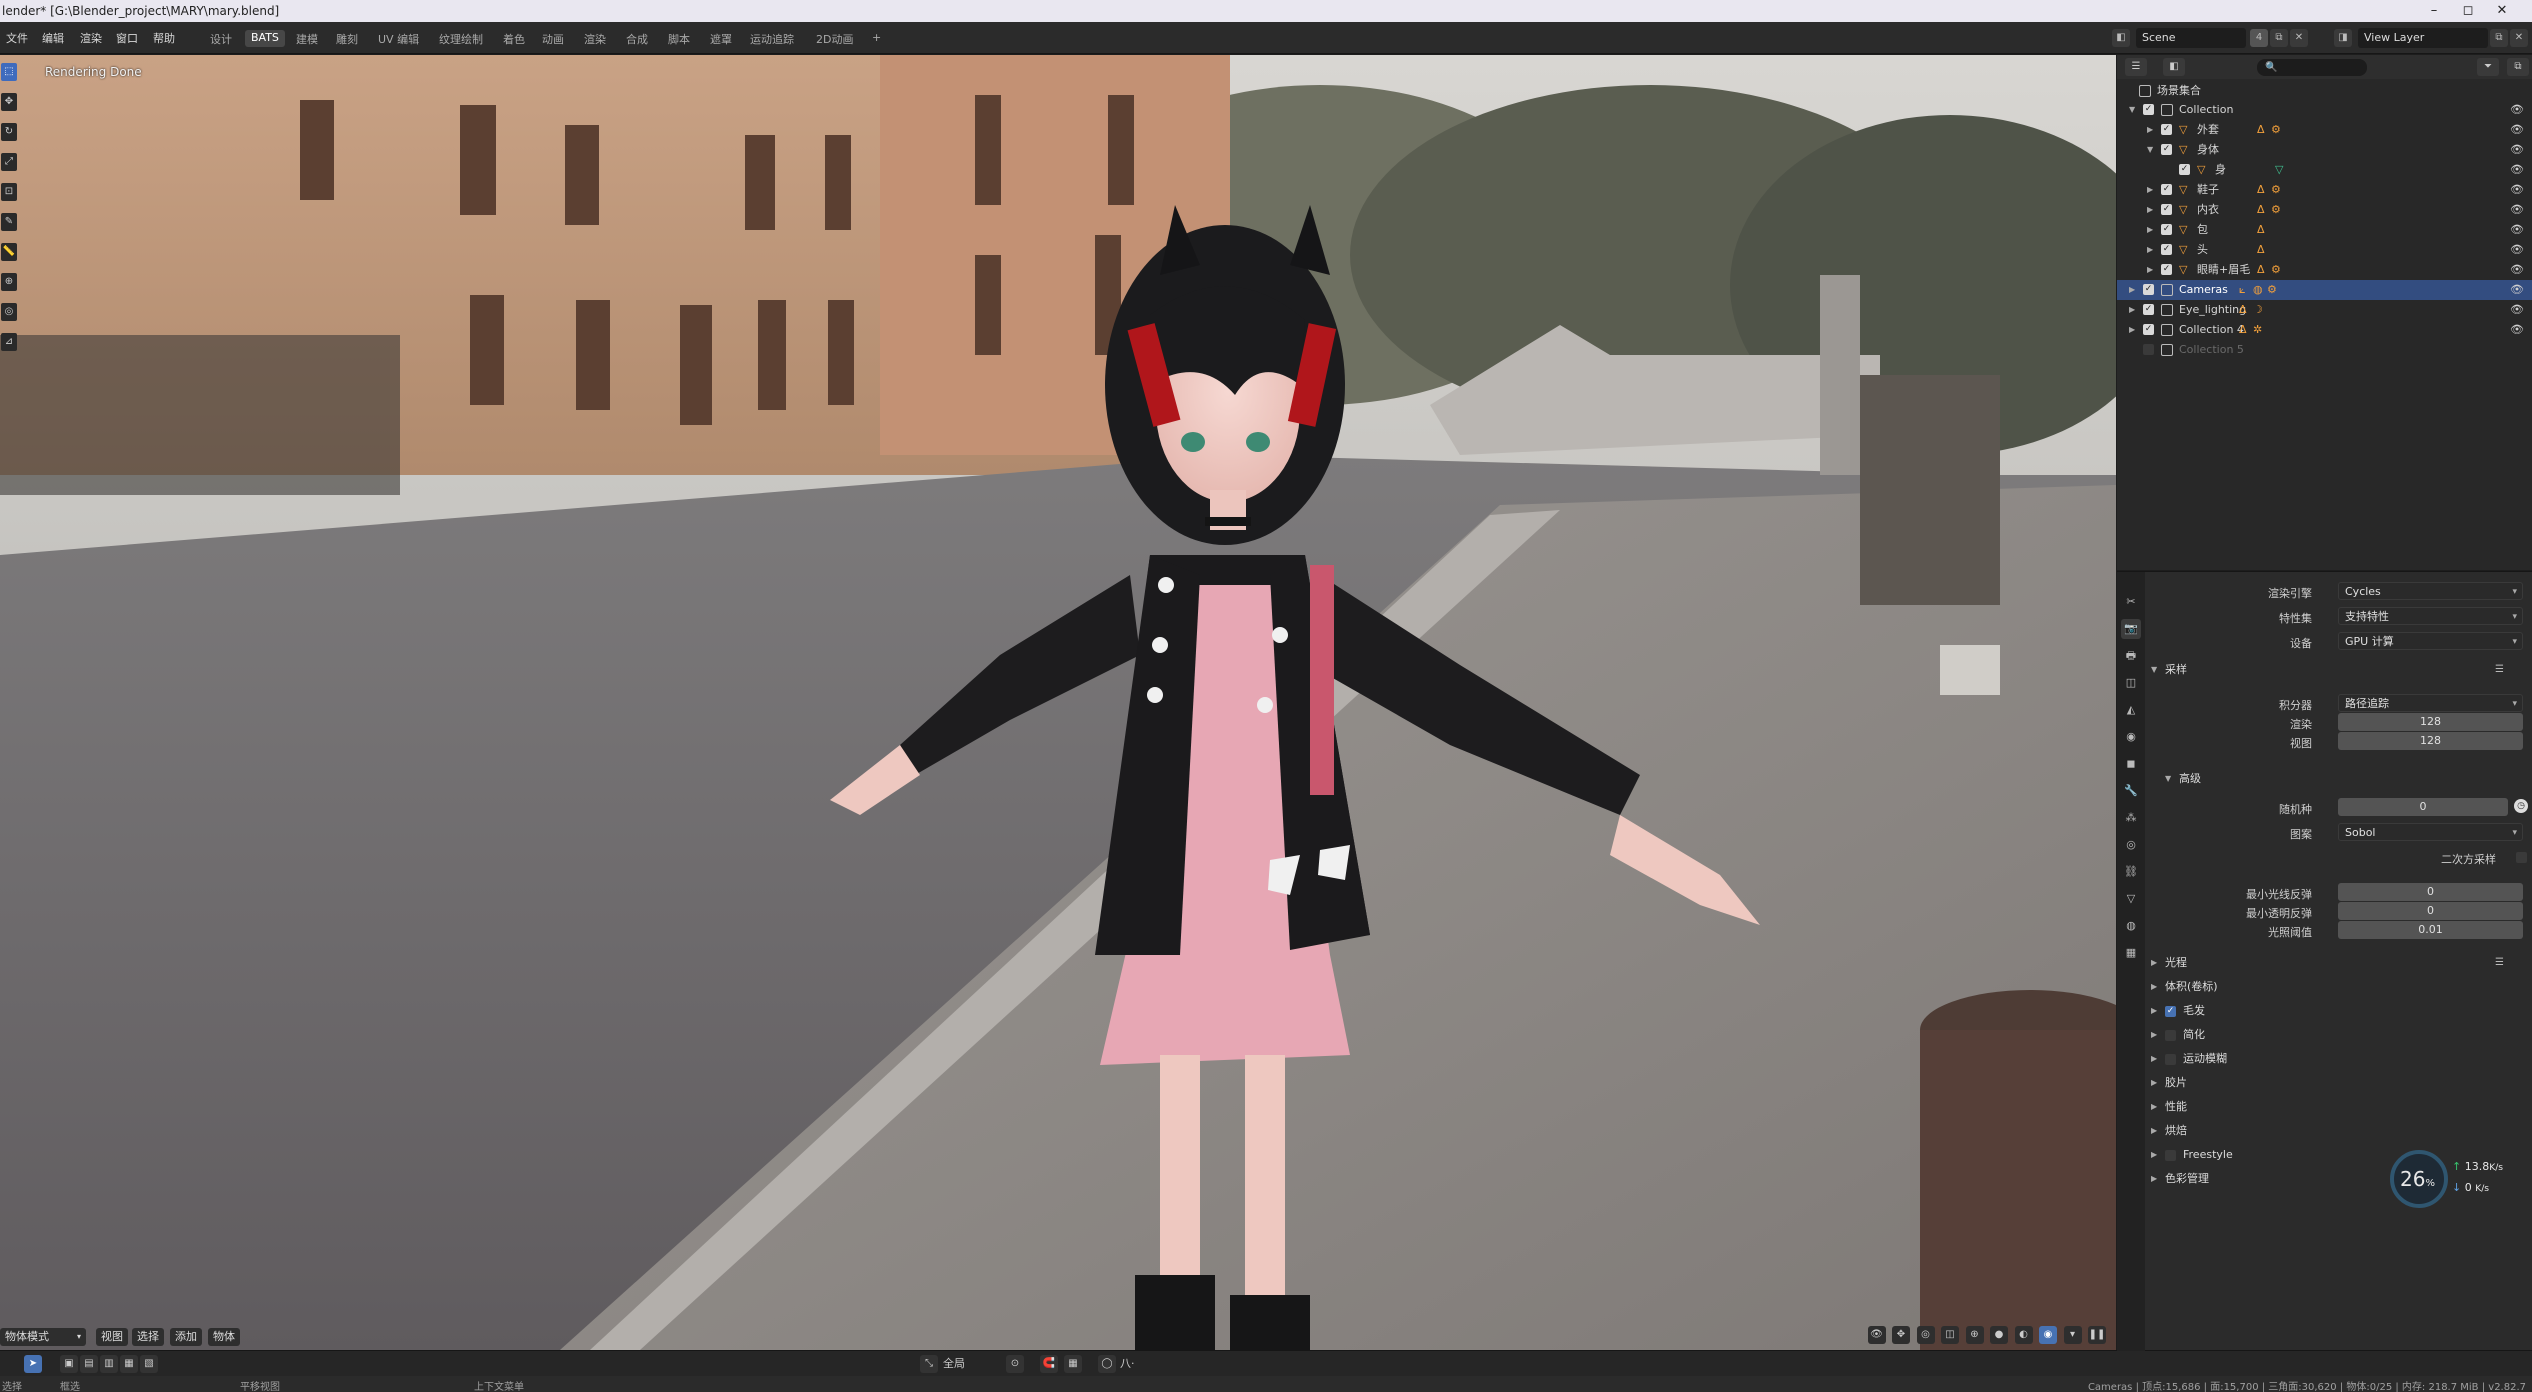 This screenshot has height=1392, width=2532. Describe the element at coordinates (2338, 1107) in the screenshot. I see `property-section: ▶ 性能` at that location.